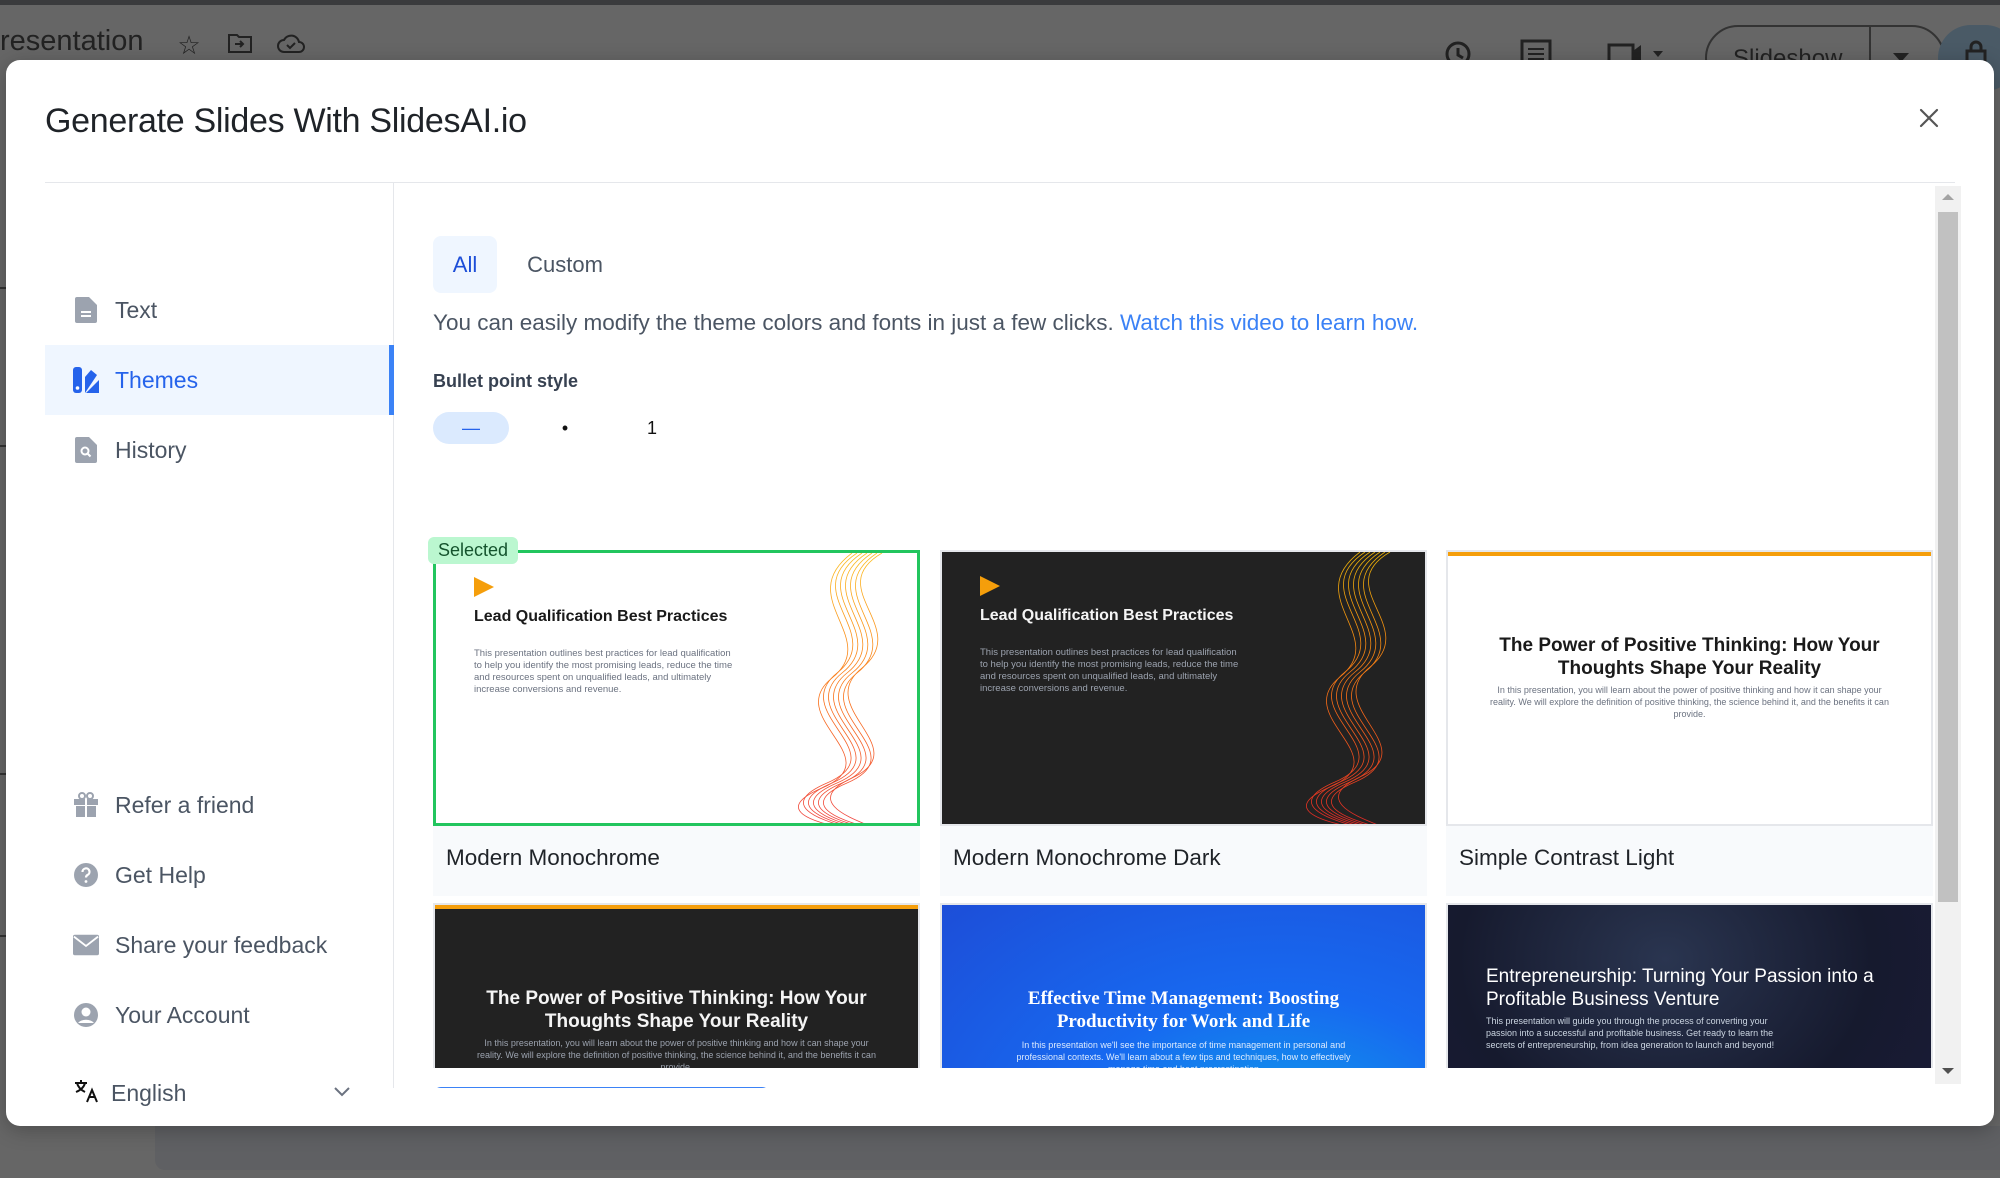  I want to click on modal-title: Generate Slides With SlidesAI.io, so click(286, 121).